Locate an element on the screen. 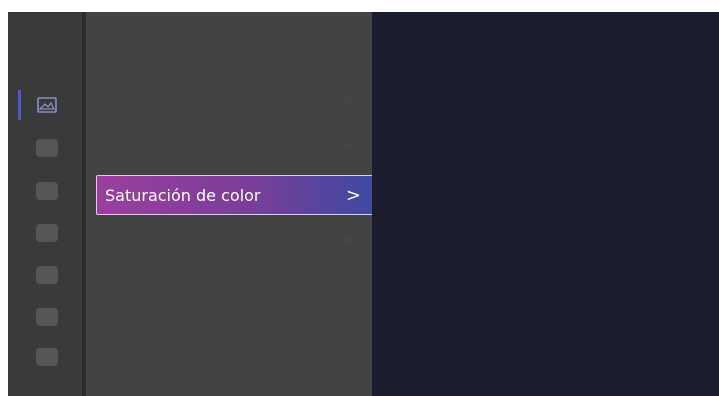  menu-item-color-saturation: Saturación de color > is located at coordinates (235, 195).